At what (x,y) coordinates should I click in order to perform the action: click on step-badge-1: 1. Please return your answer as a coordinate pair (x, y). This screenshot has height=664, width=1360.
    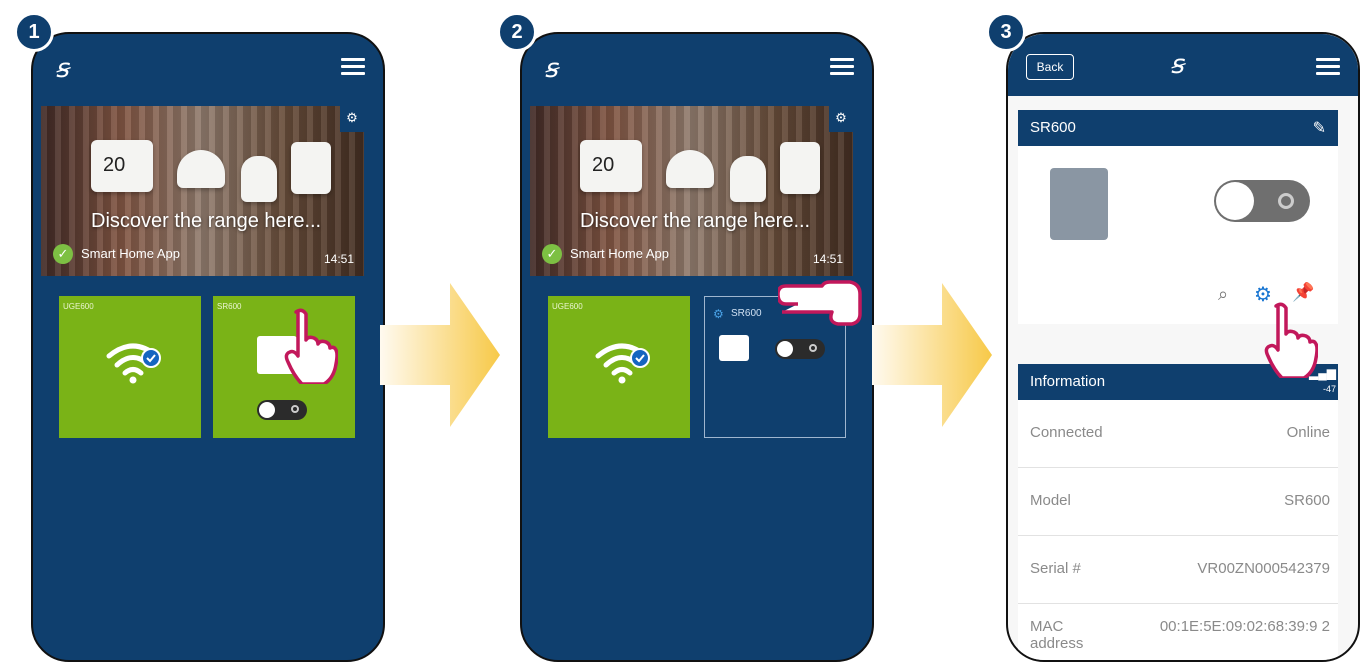
    Looking at the image, I should click on (34, 32).